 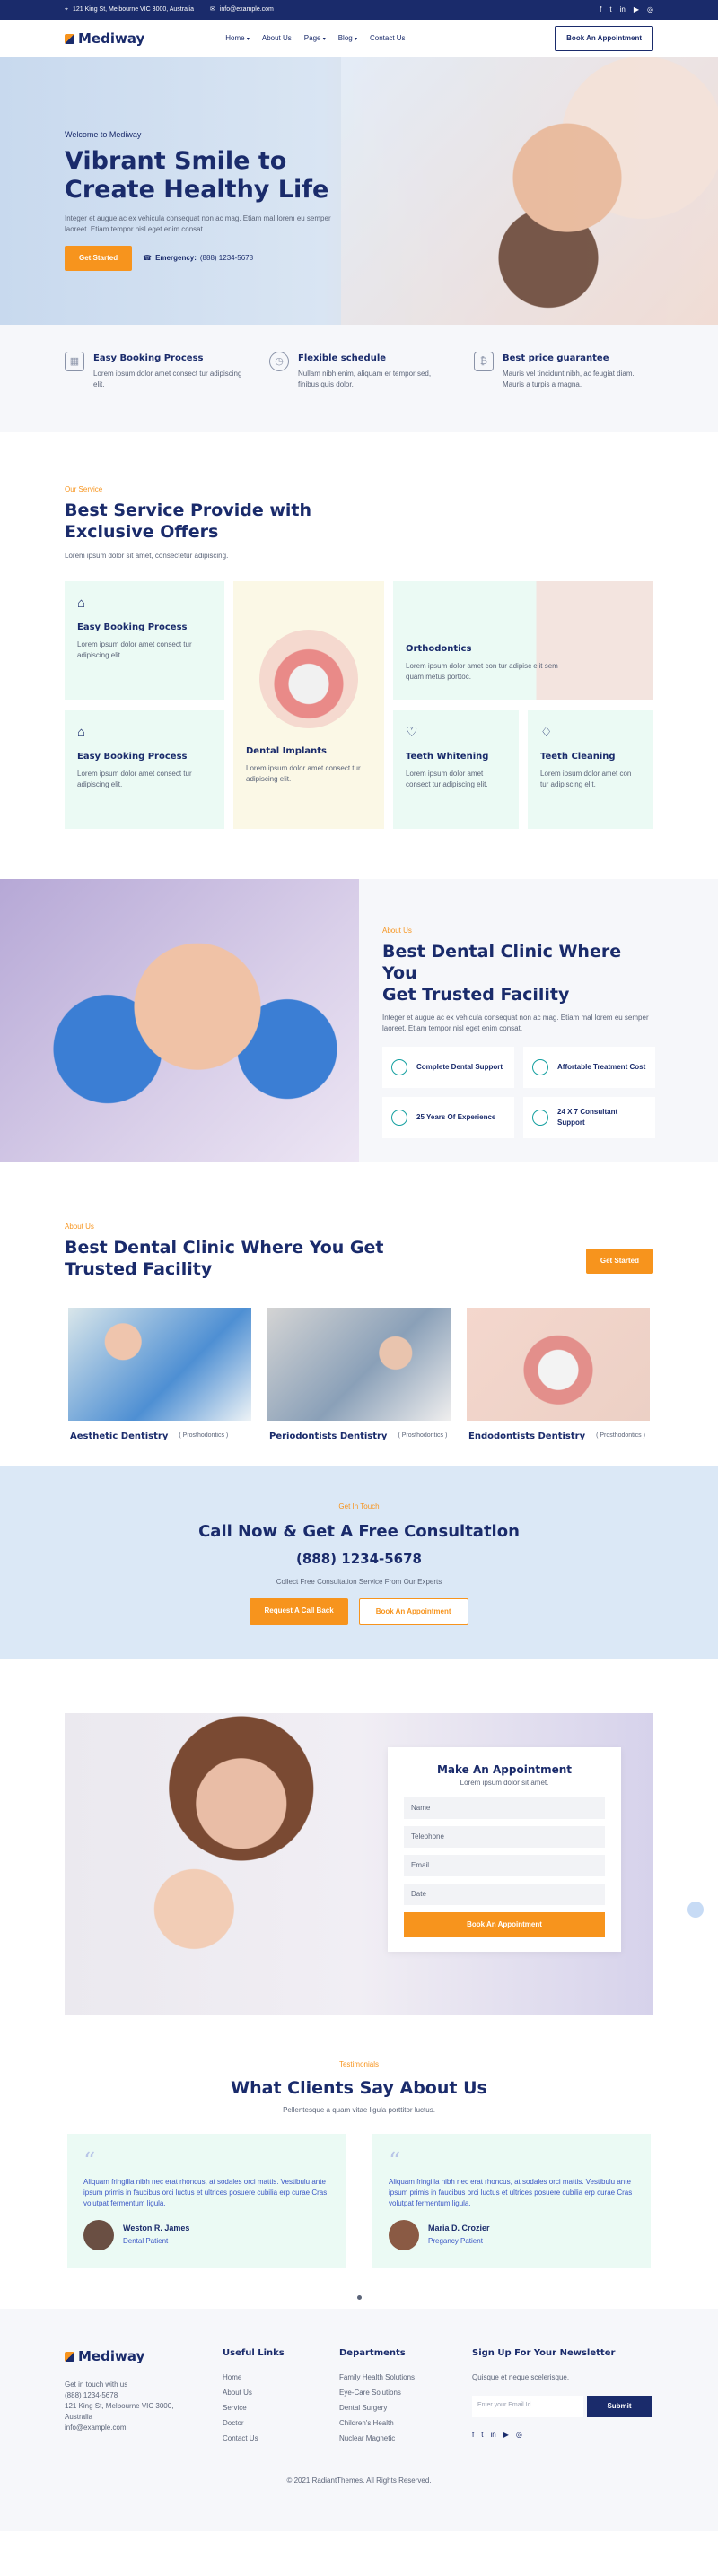 What do you see at coordinates (405, 2393) in the screenshot?
I see `footer-link: Eye-Care Solutions` at bounding box center [405, 2393].